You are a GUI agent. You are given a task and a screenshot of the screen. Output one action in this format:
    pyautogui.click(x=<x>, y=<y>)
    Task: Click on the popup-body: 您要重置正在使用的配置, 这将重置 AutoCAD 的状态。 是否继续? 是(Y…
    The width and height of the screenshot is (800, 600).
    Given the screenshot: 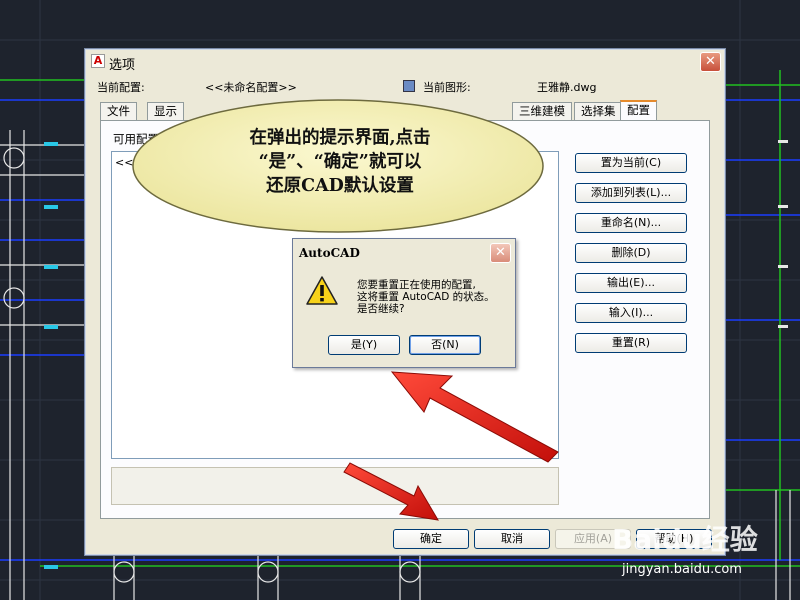 What is the action you would take?
    pyautogui.click(x=404, y=314)
    